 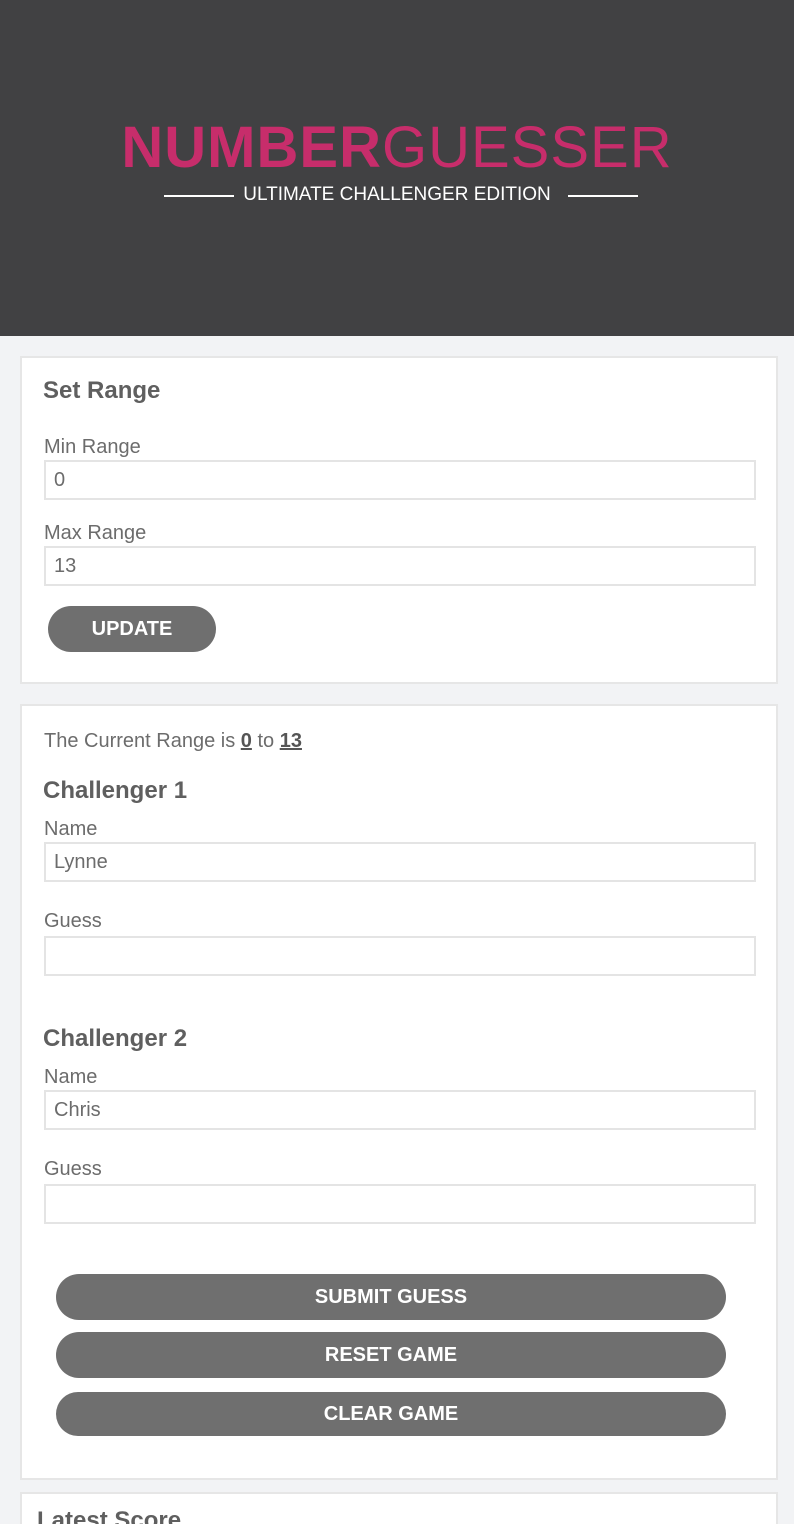 What do you see at coordinates (92, 447) in the screenshot?
I see `min-range-label: Min Range` at bounding box center [92, 447].